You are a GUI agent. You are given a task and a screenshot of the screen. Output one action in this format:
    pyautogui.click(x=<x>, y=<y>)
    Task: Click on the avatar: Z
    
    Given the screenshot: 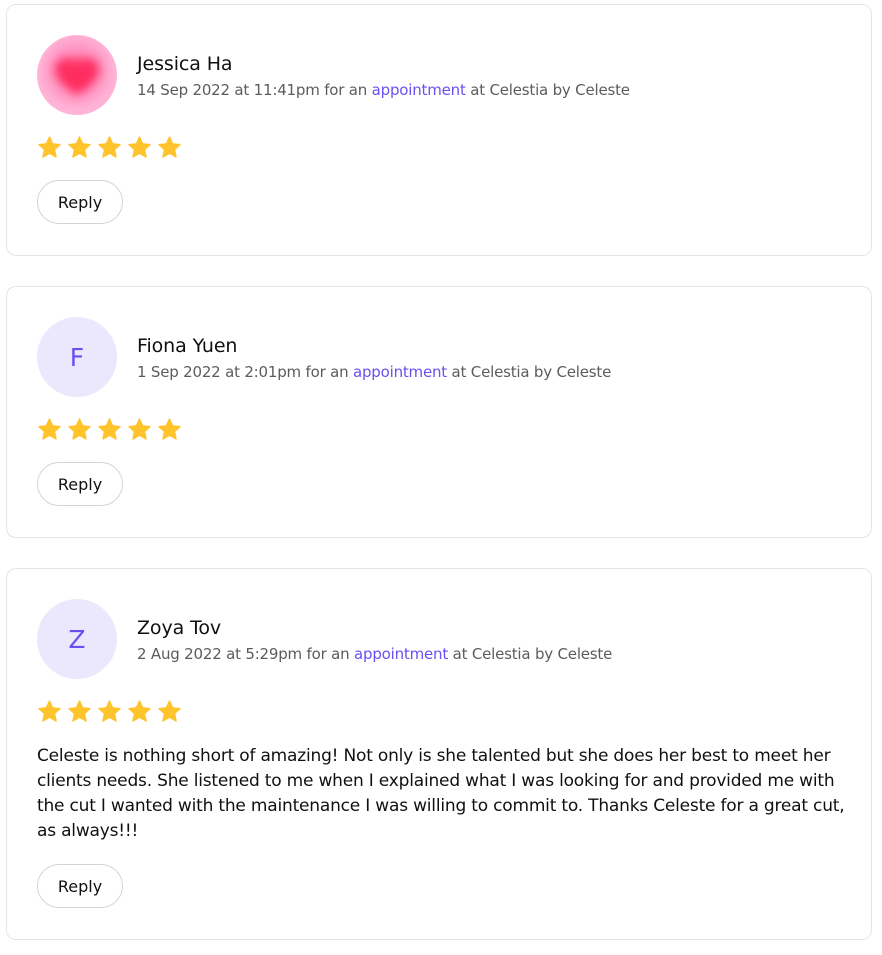 What is the action you would take?
    pyautogui.click(x=77, y=639)
    